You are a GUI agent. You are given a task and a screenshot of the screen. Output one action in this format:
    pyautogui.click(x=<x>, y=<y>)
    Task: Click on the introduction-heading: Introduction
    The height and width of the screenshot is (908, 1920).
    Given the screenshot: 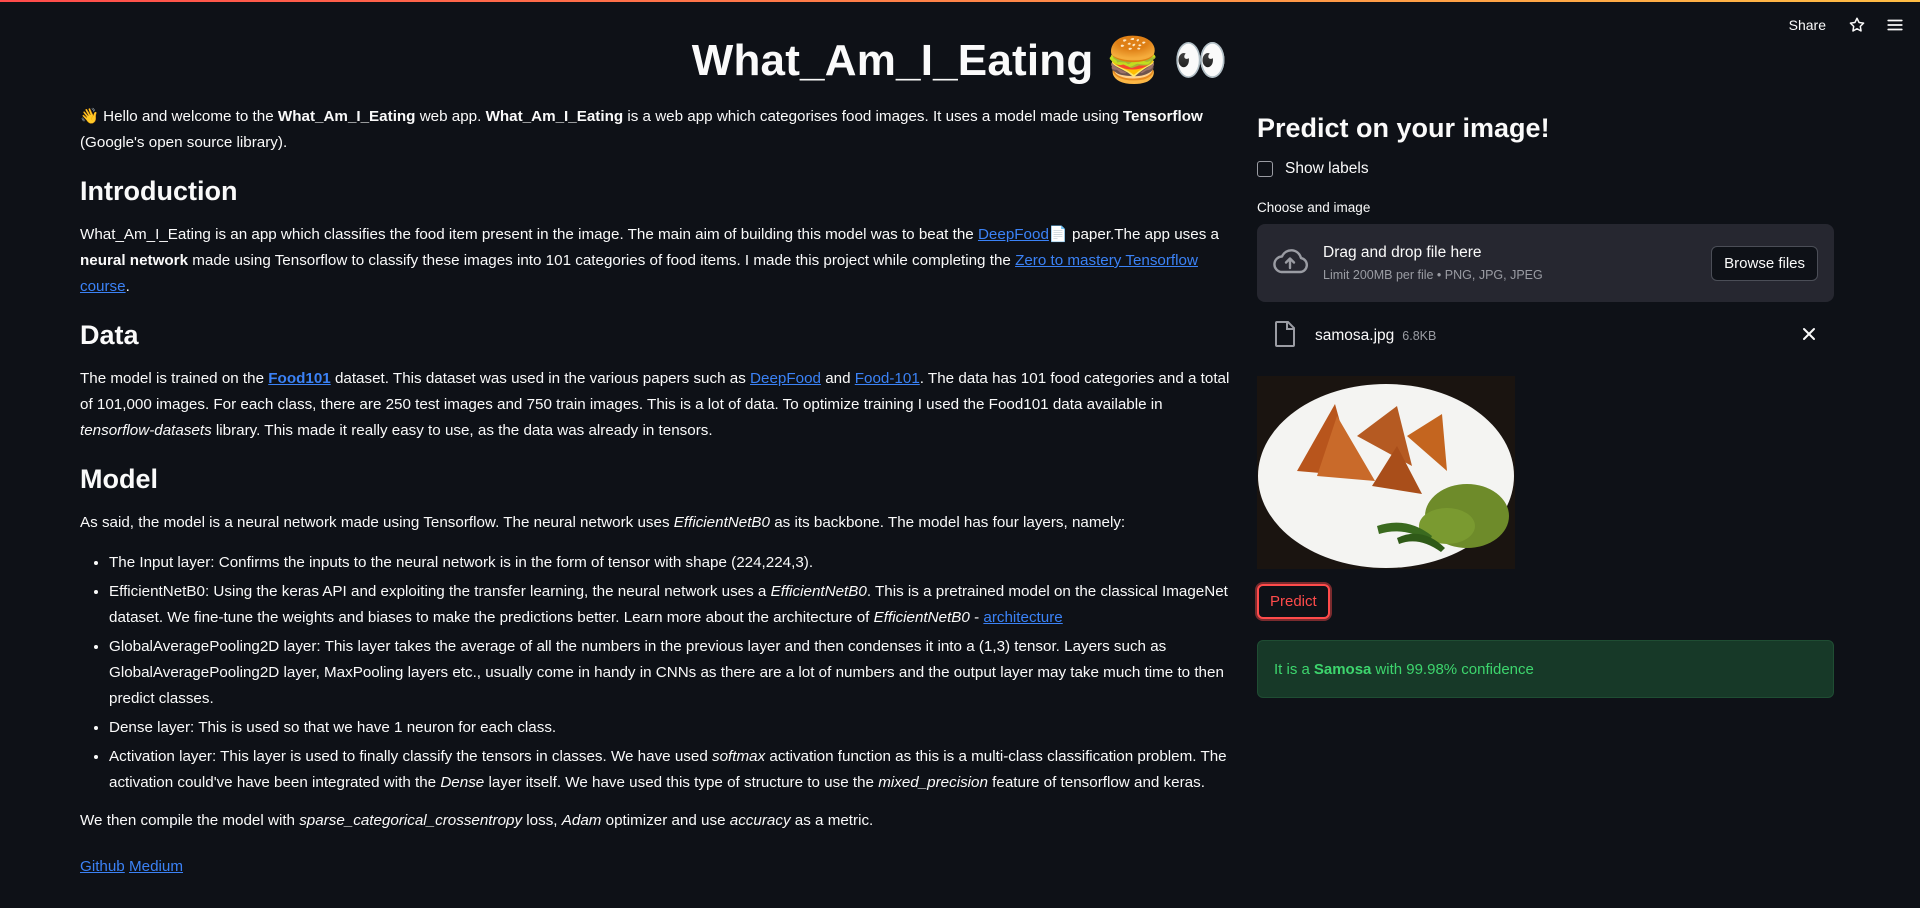 What is the action you would take?
    pyautogui.click(x=159, y=191)
    